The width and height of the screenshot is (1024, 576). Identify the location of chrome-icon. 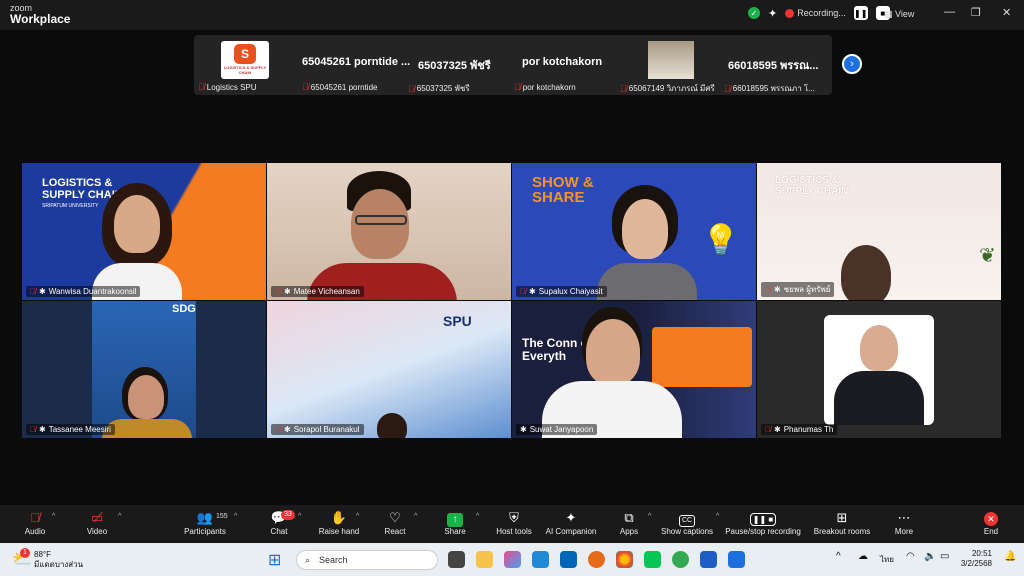
(624, 559).